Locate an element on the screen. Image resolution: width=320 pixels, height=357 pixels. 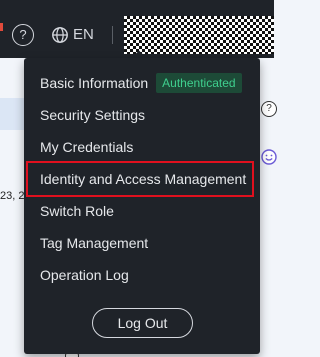
page-partial-text: 23, 2 is located at coordinates (12, 196).